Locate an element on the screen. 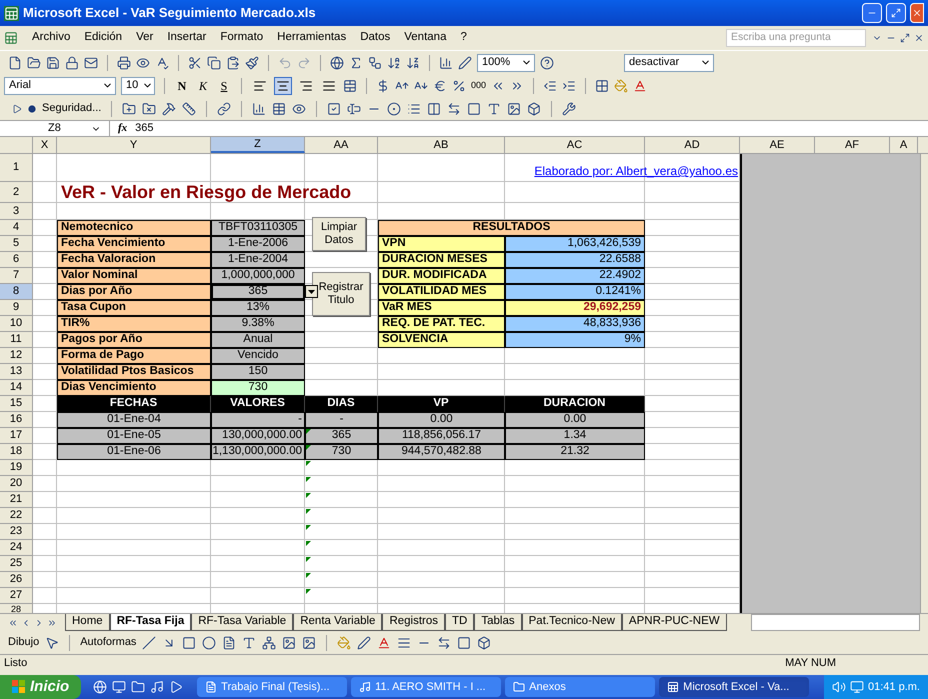 This screenshot has height=699, width=928. paintbrush-icon is located at coordinates (252, 63).